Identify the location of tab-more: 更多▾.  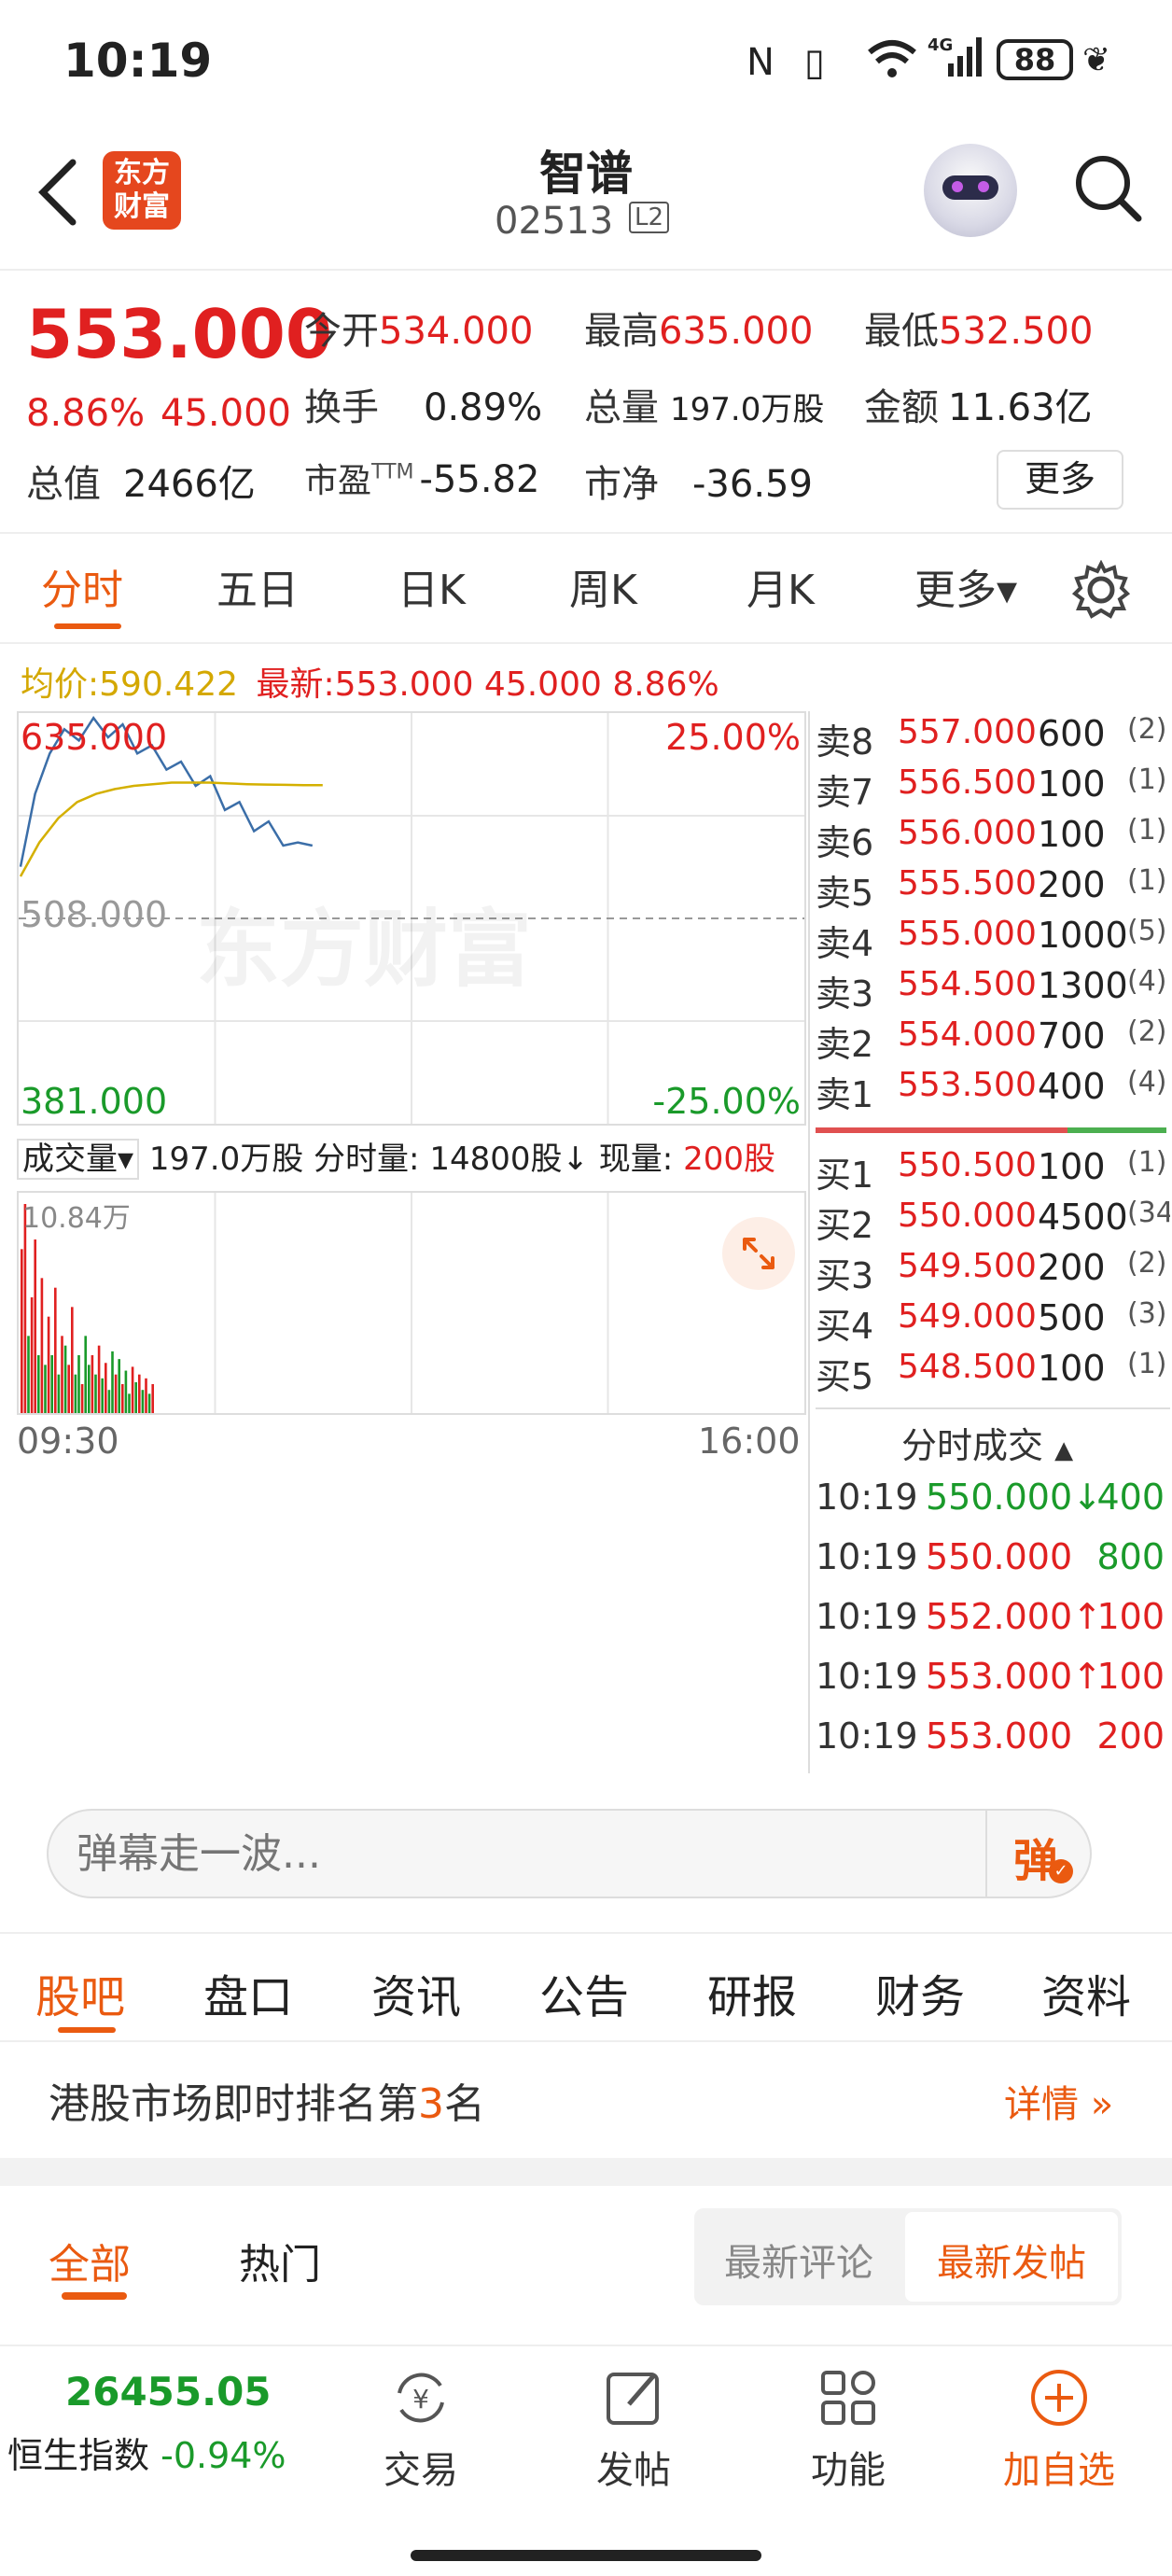
(965, 586).